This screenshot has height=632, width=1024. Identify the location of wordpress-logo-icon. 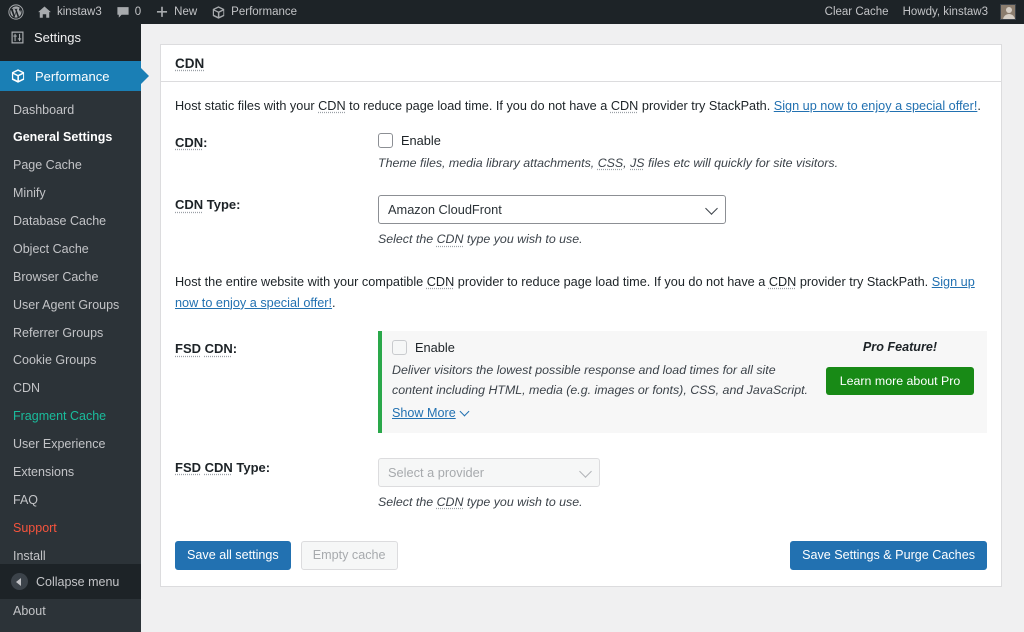
(16, 12).